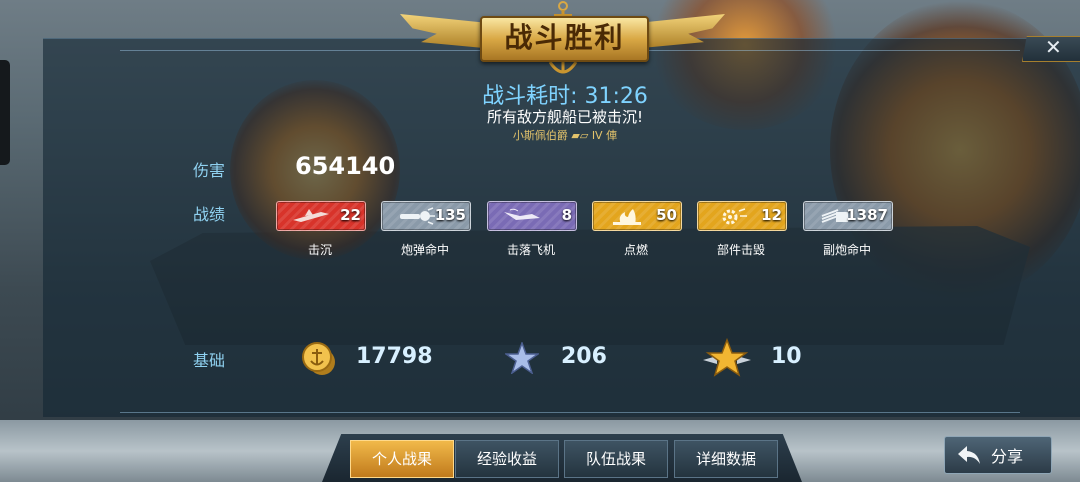  Describe the element at coordinates (584, 356) in the screenshot. I see `xp-value: 206` at that location.